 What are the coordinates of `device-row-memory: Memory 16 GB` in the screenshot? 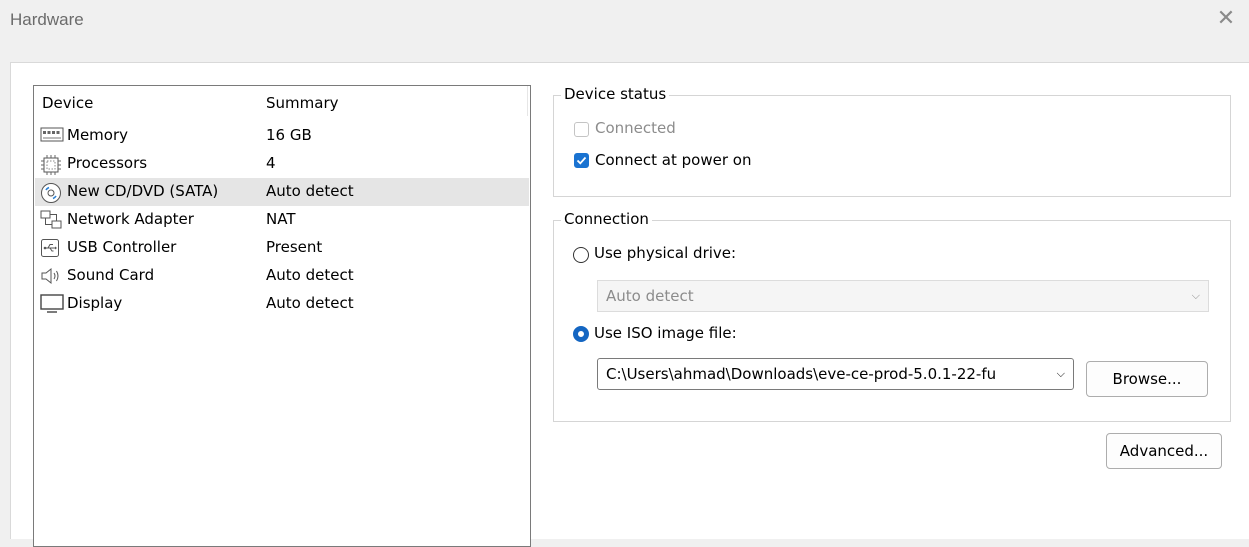 It's located at (282, 136).